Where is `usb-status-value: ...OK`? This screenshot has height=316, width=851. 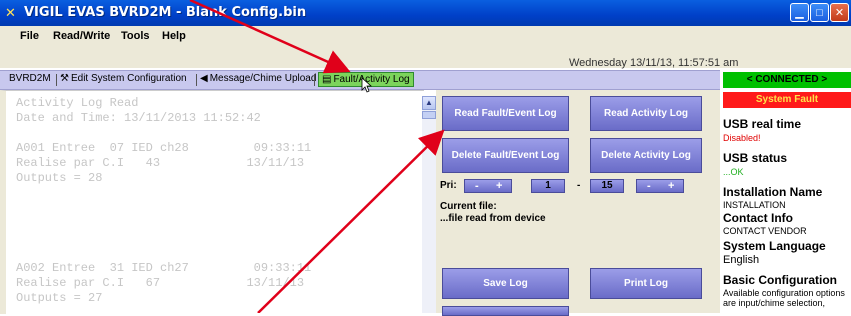
usb-status-value: ...OK is located at coordinates (733, 172).